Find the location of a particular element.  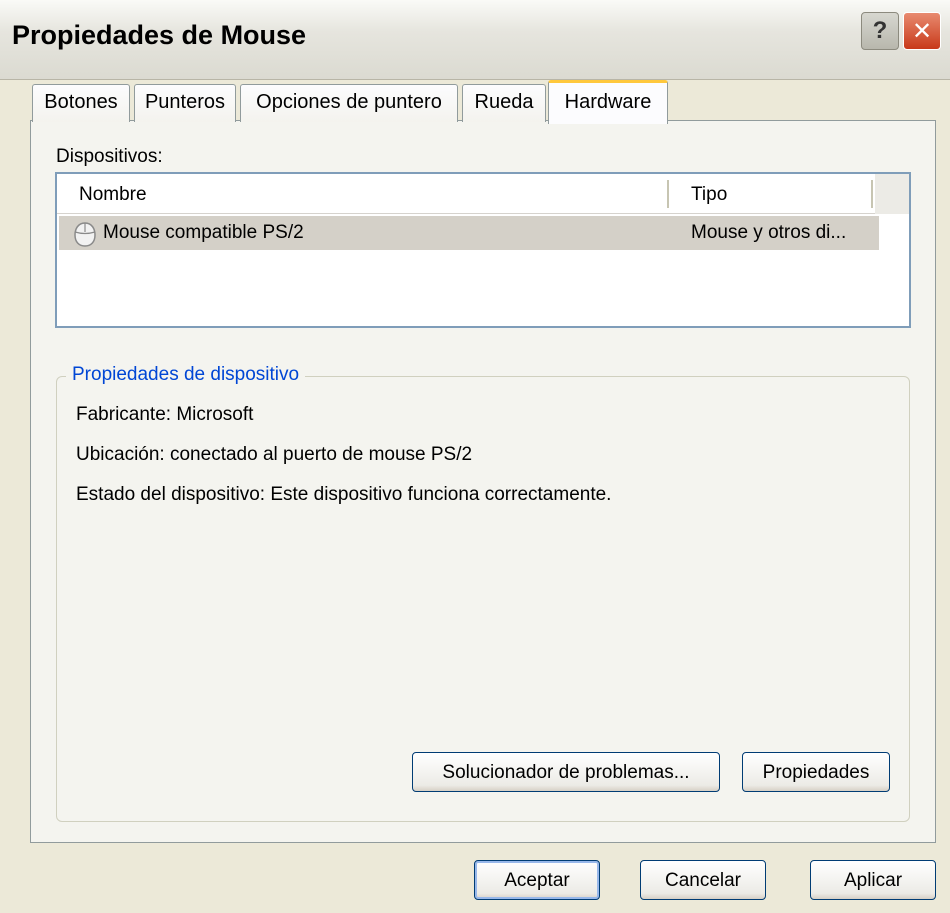

tab-botones: Botones is located at coordinates (81, 103).